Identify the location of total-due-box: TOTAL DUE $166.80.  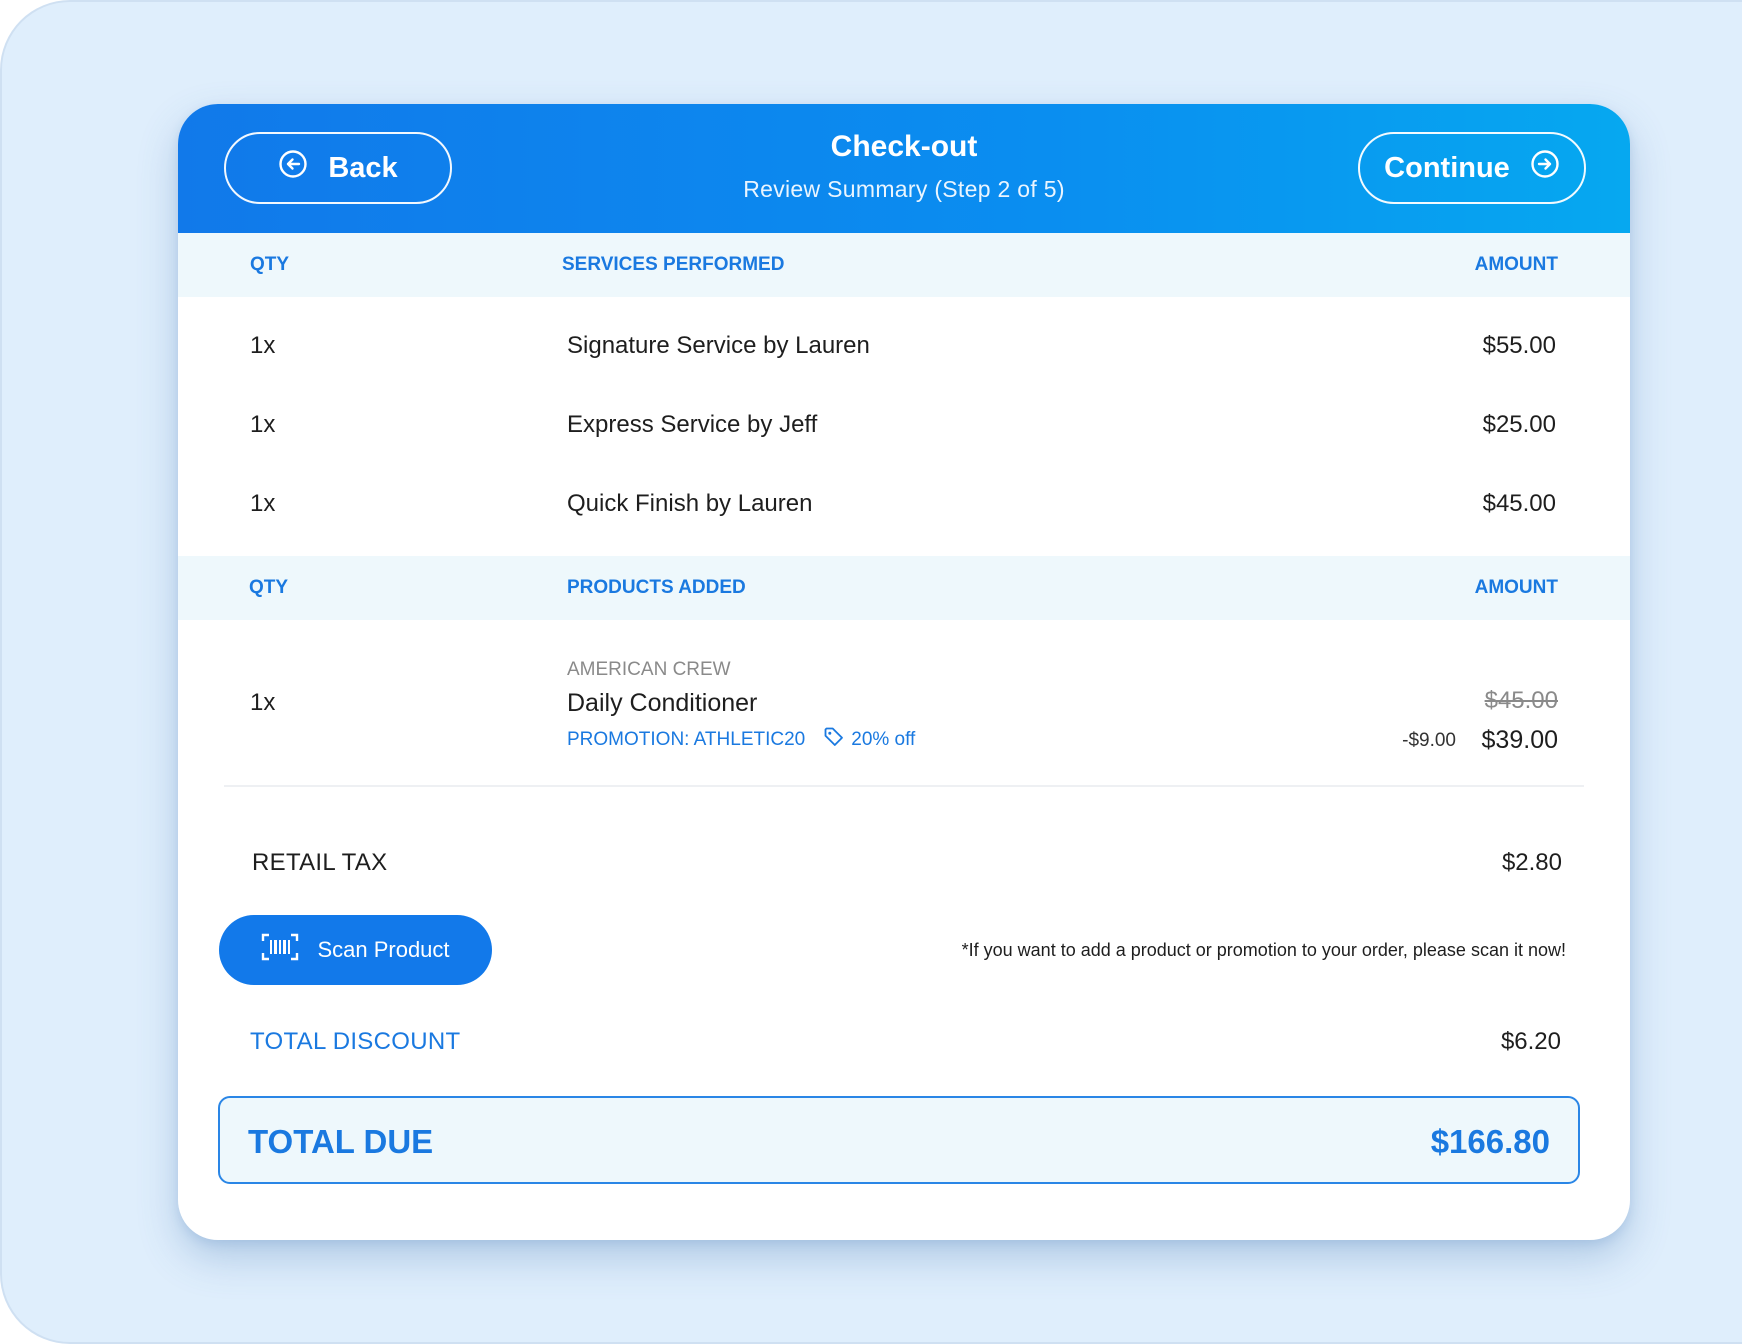
(899, 1140).